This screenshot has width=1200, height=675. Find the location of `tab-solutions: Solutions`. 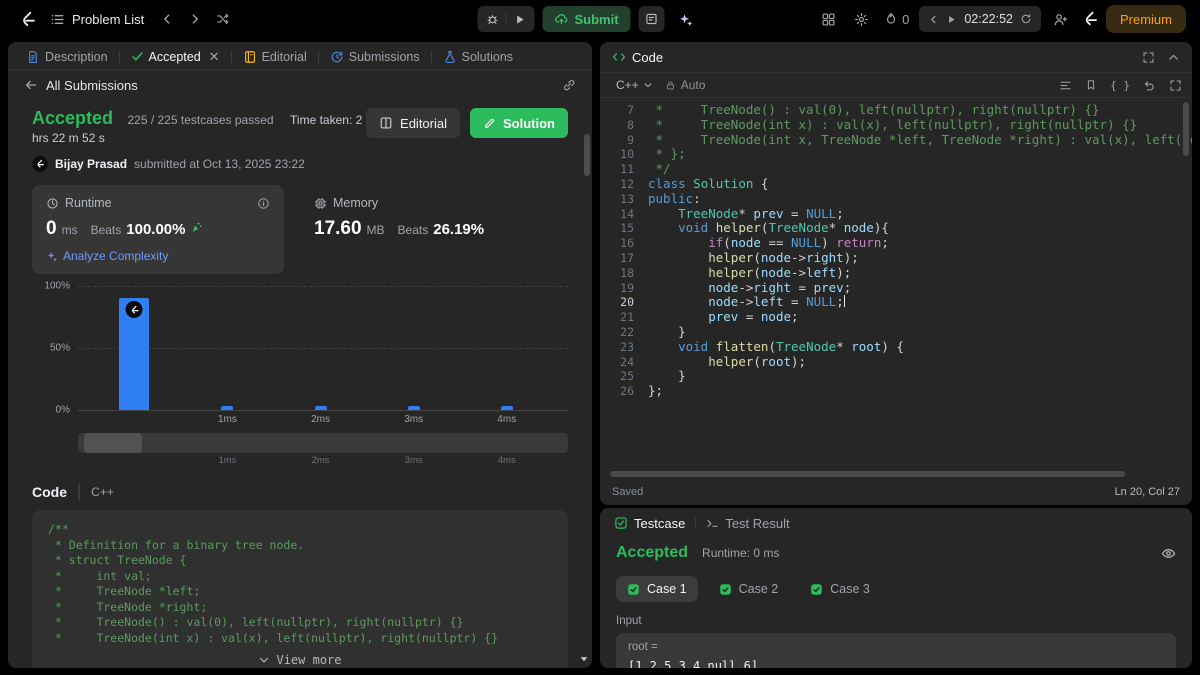

tab-solutions: Solutions is located at coordinates (478, 57).